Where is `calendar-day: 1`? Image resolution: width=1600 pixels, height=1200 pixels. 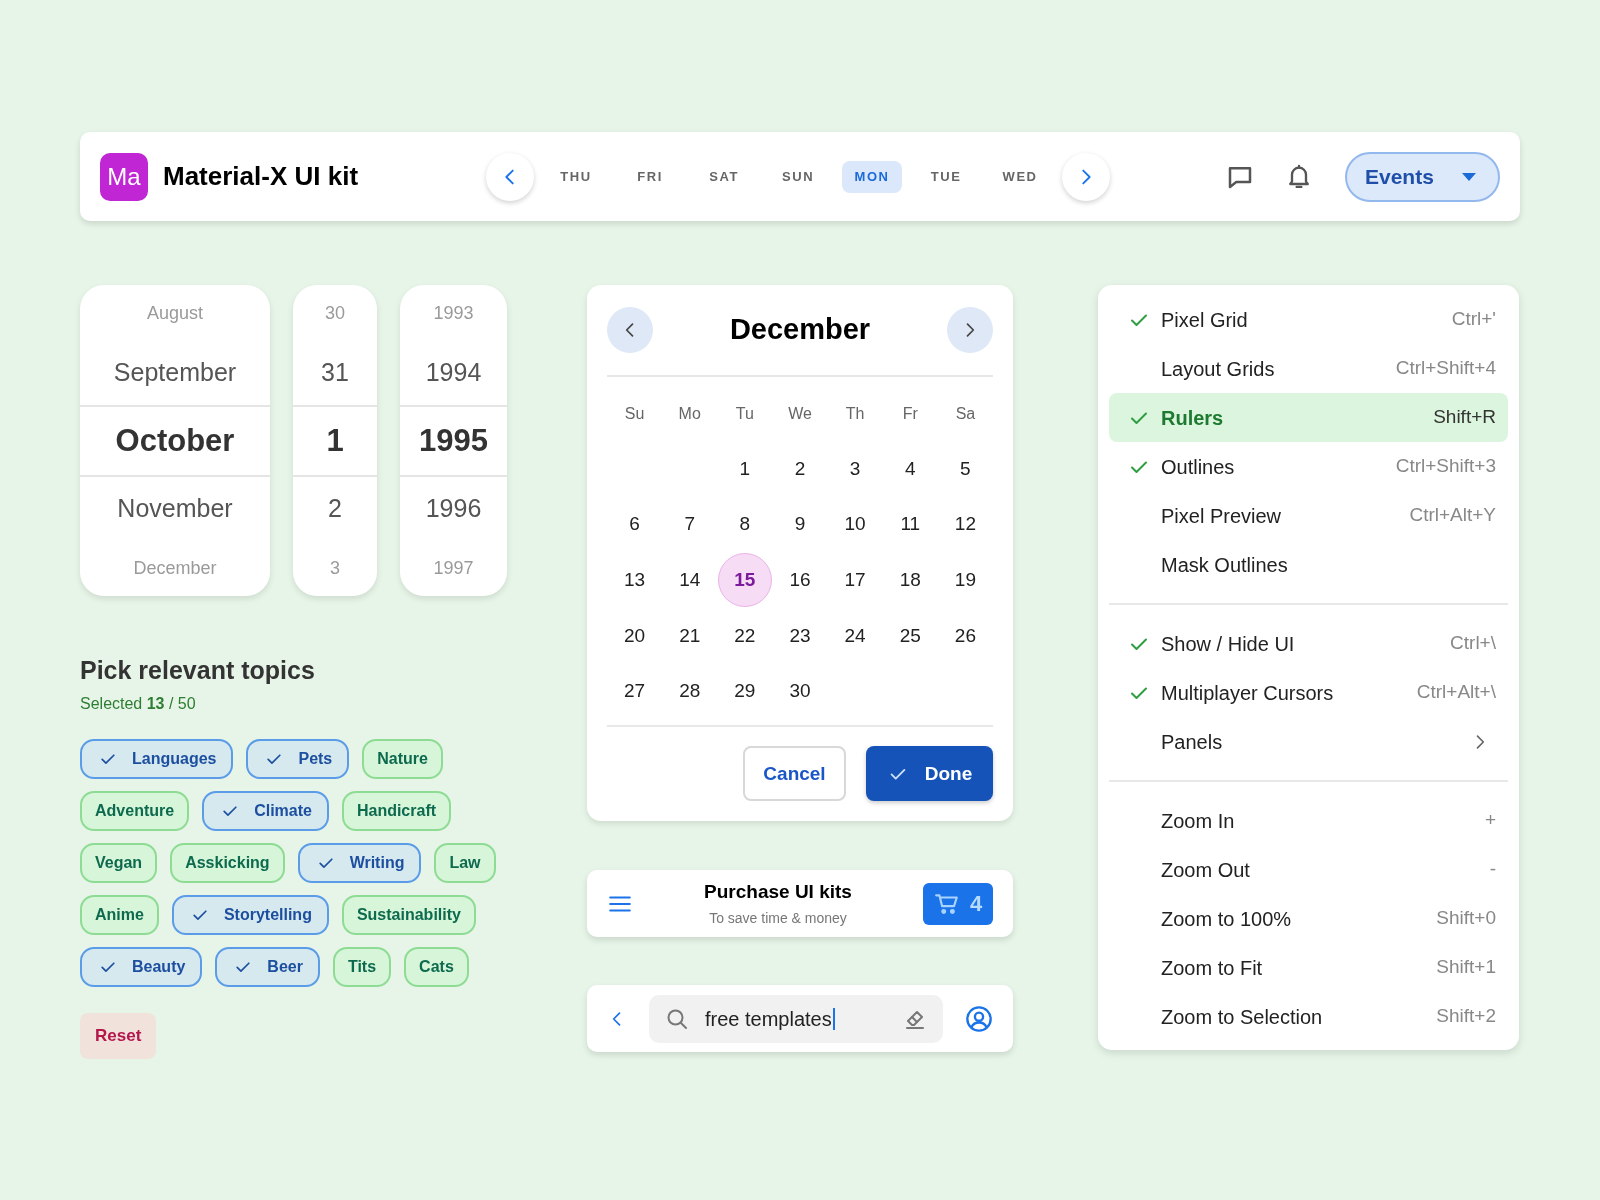
calendar-day: 1 is located at coordinates (744, 468).